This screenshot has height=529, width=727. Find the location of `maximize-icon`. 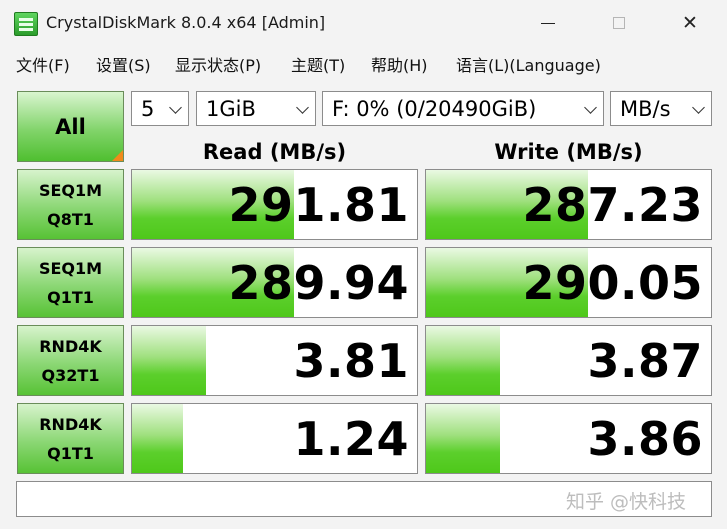

maximize-icon is located at coordinates (619, 23).